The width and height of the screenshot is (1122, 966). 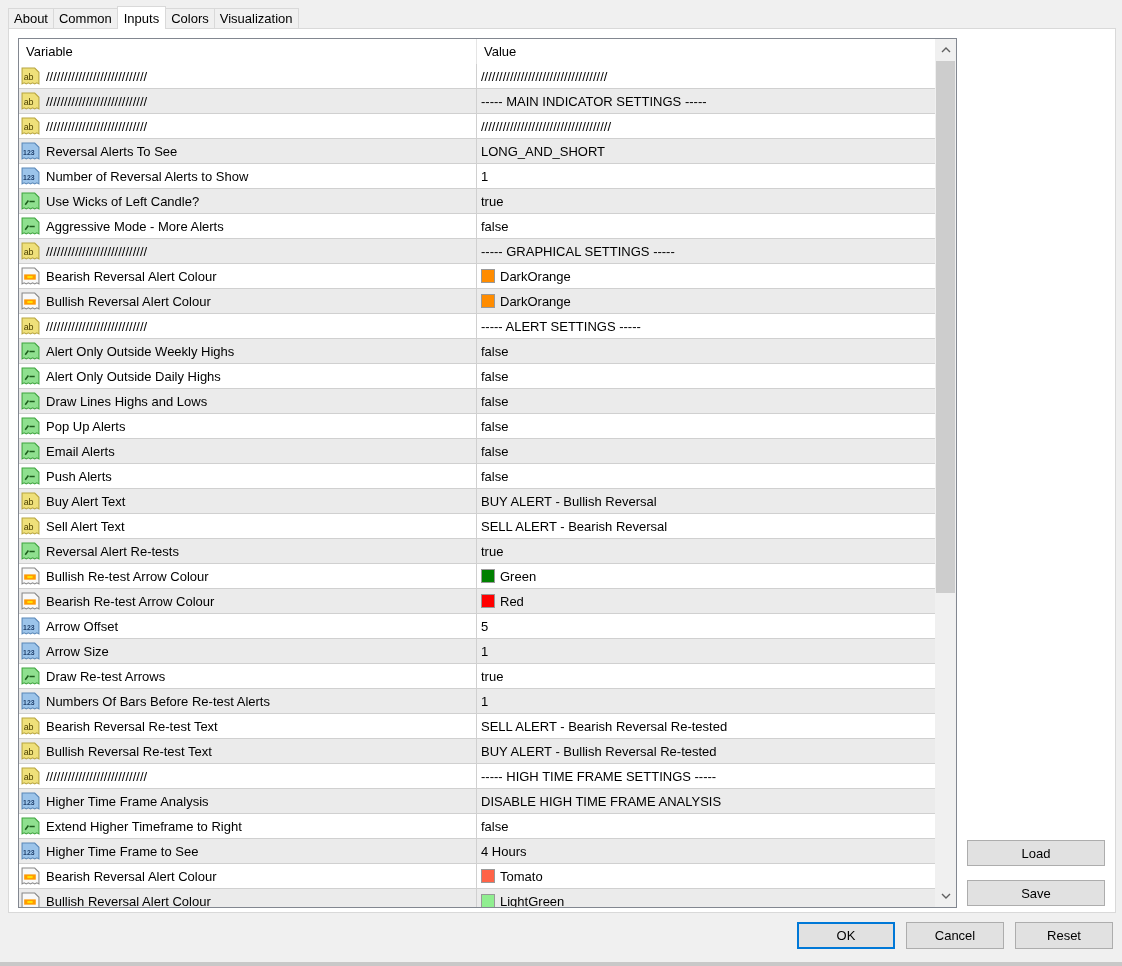 What do you see at coordinates (599, 751) in the screenshot?
I see `value-text: BUY ALERT - Bullish Reversal Re-tested` at bounding box center [599, 751].